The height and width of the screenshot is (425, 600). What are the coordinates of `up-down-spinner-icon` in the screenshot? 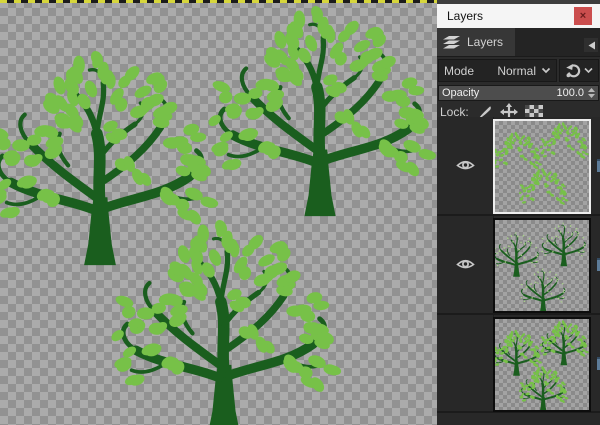 It's located at (591, 93).